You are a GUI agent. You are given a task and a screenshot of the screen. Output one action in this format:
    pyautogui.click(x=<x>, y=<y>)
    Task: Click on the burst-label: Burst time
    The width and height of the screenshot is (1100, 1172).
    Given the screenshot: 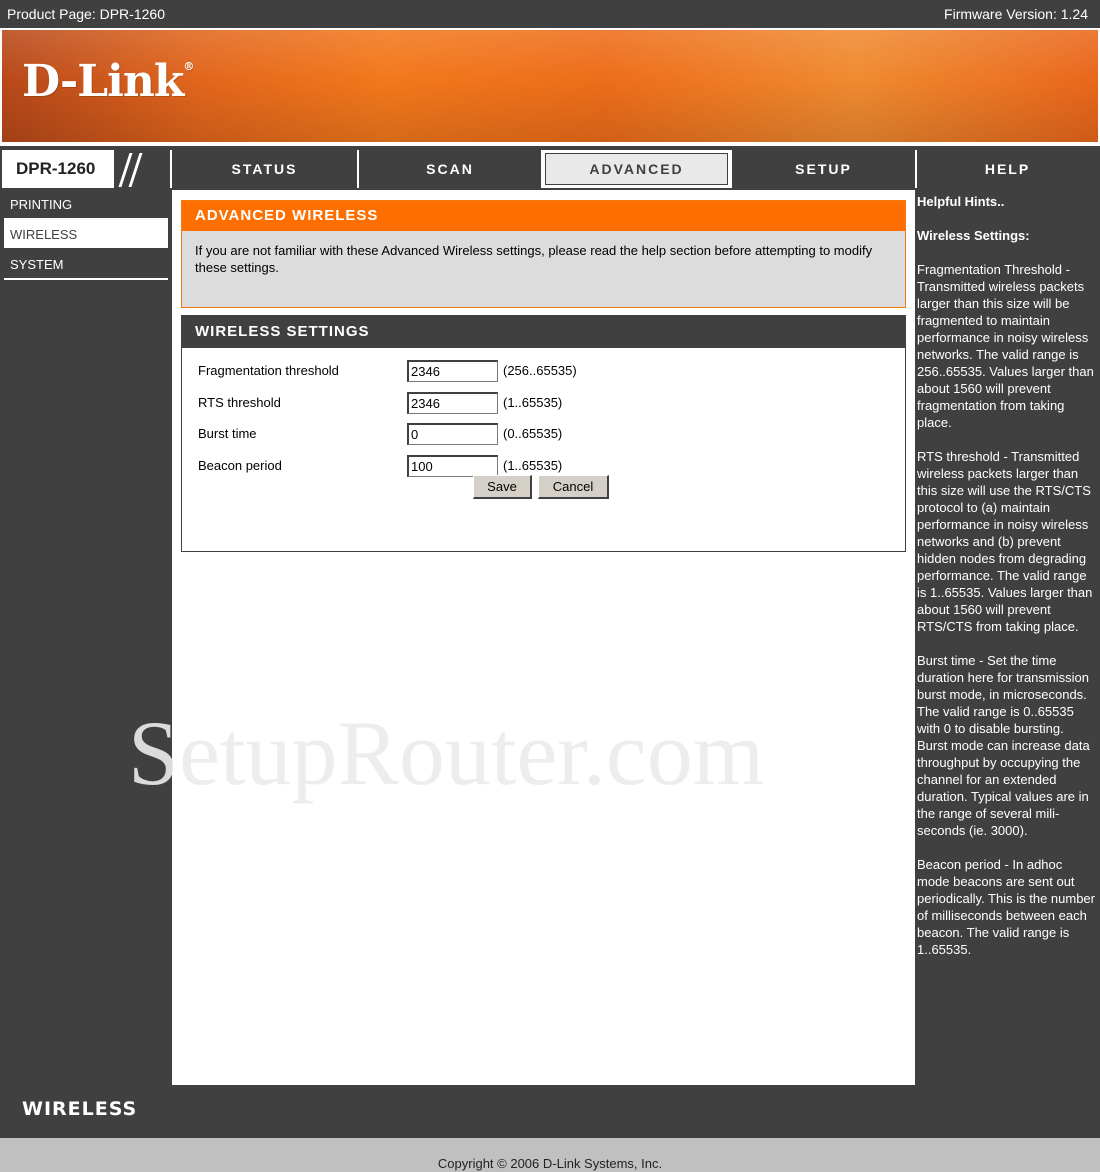 What is the action you would take?
    pyautogui.click(x=227, y=433)
    